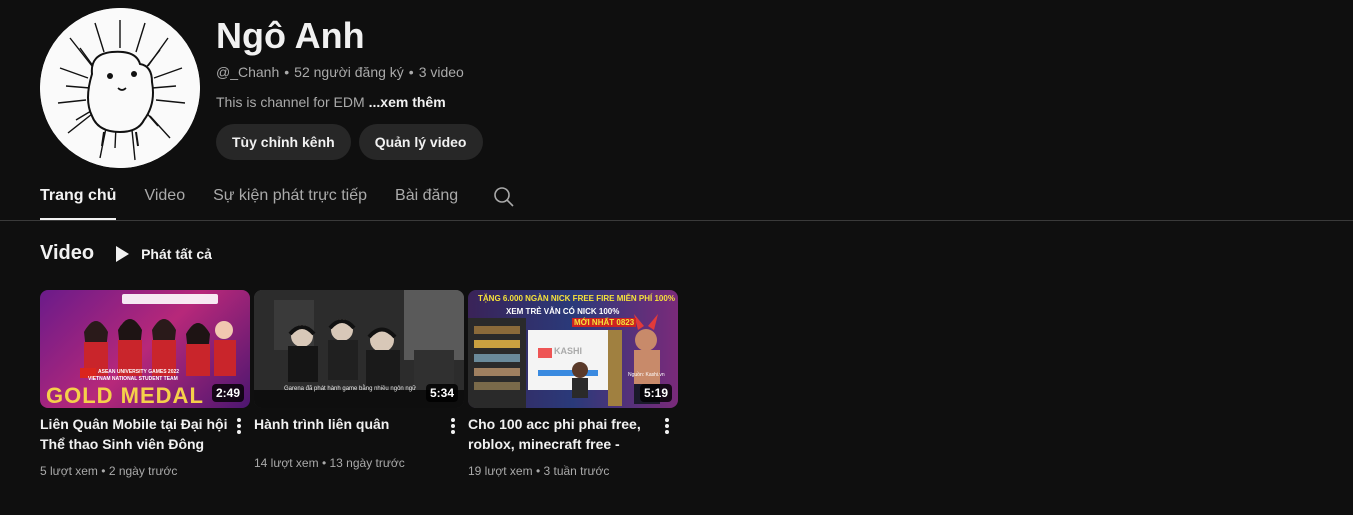  I want to click on channel-actions: Tùy chỉnh kênh Quản lý video, so click(349, 142).